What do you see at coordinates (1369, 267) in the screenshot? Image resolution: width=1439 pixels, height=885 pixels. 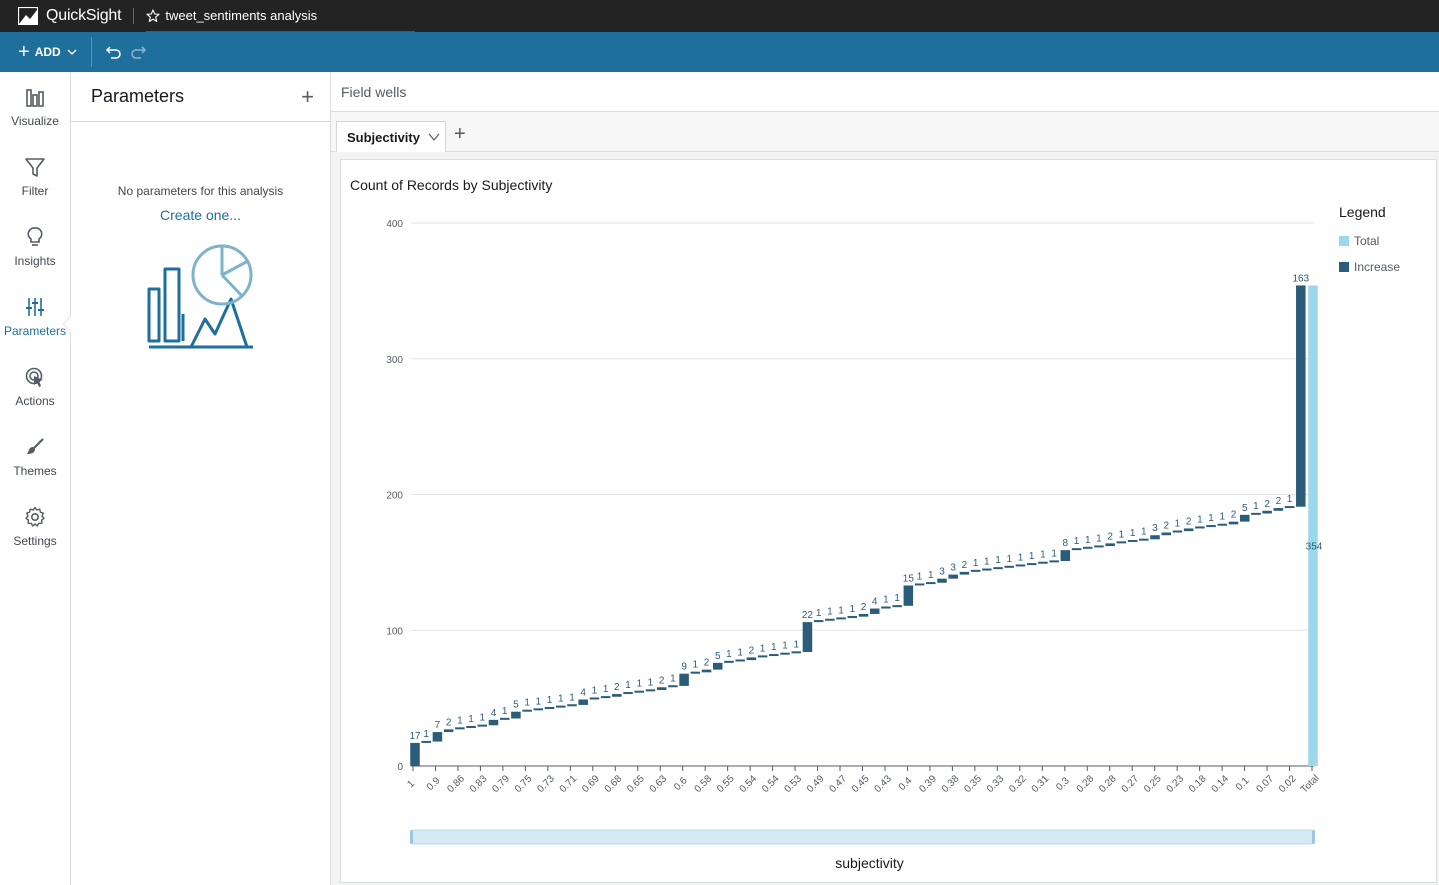 I see `legend-item-increase: Increase` at bounding box center [1369, 267].